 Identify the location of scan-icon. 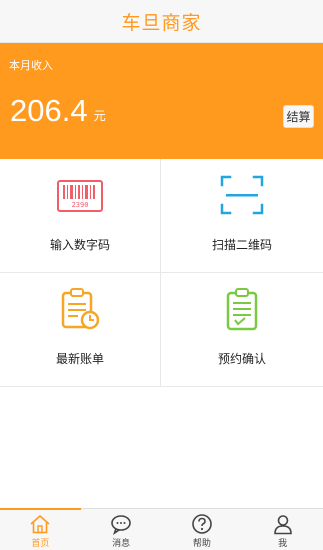
(242, 195).